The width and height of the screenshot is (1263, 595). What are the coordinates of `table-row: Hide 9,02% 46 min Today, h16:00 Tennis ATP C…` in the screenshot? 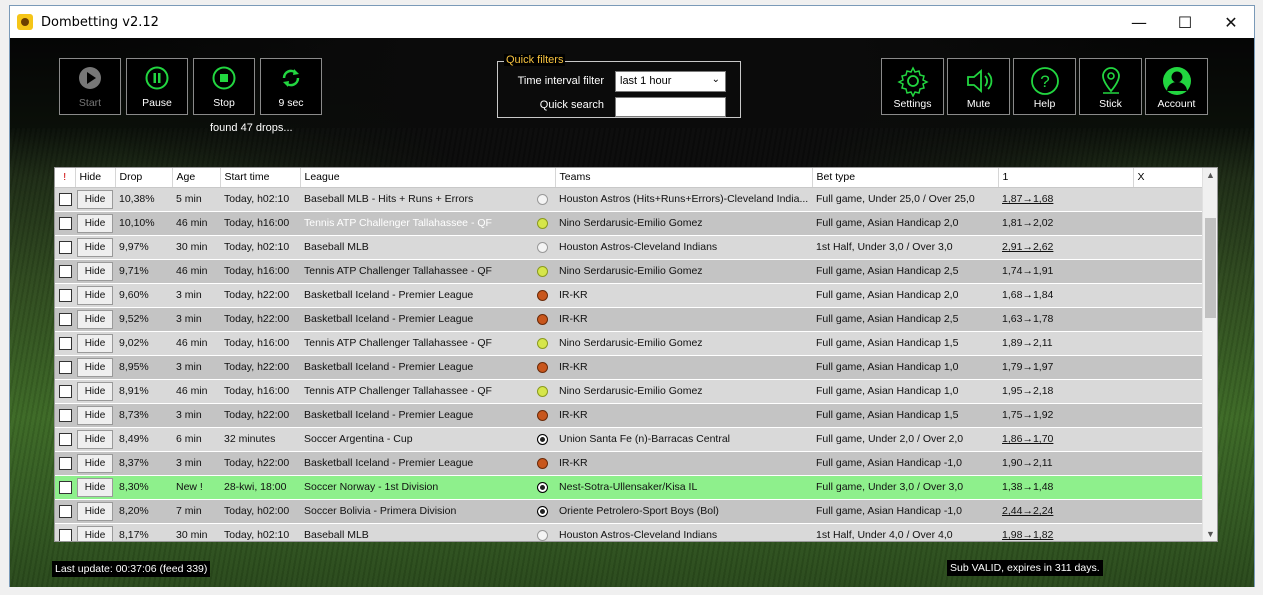 It's located at (636, 343).